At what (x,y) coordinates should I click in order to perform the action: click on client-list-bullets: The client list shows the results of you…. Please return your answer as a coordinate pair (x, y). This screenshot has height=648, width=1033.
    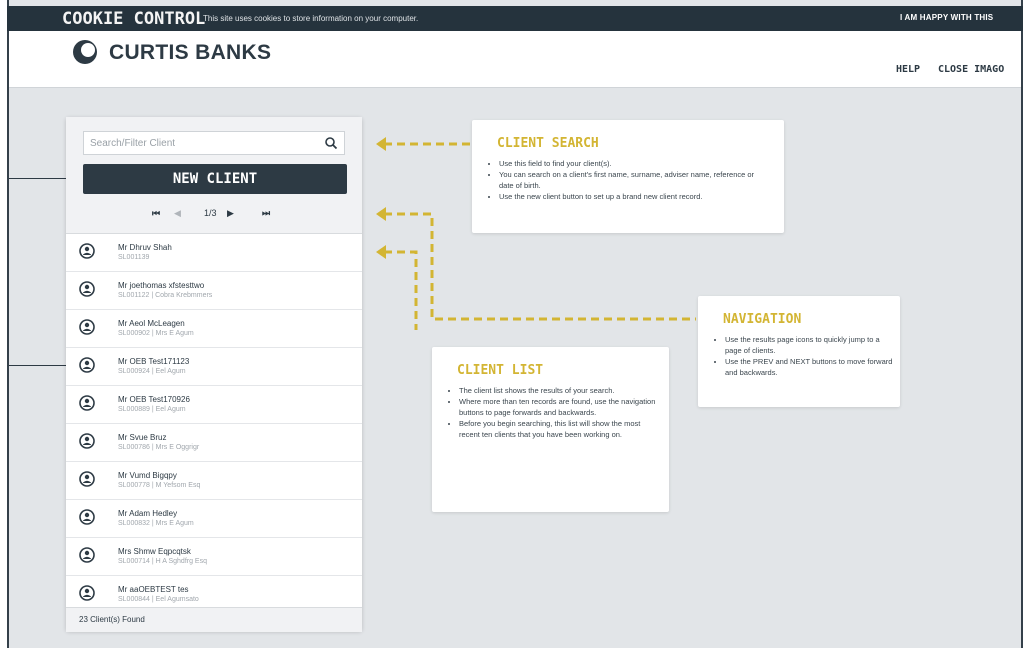
    Looking at the image, I should click on (553, 412).